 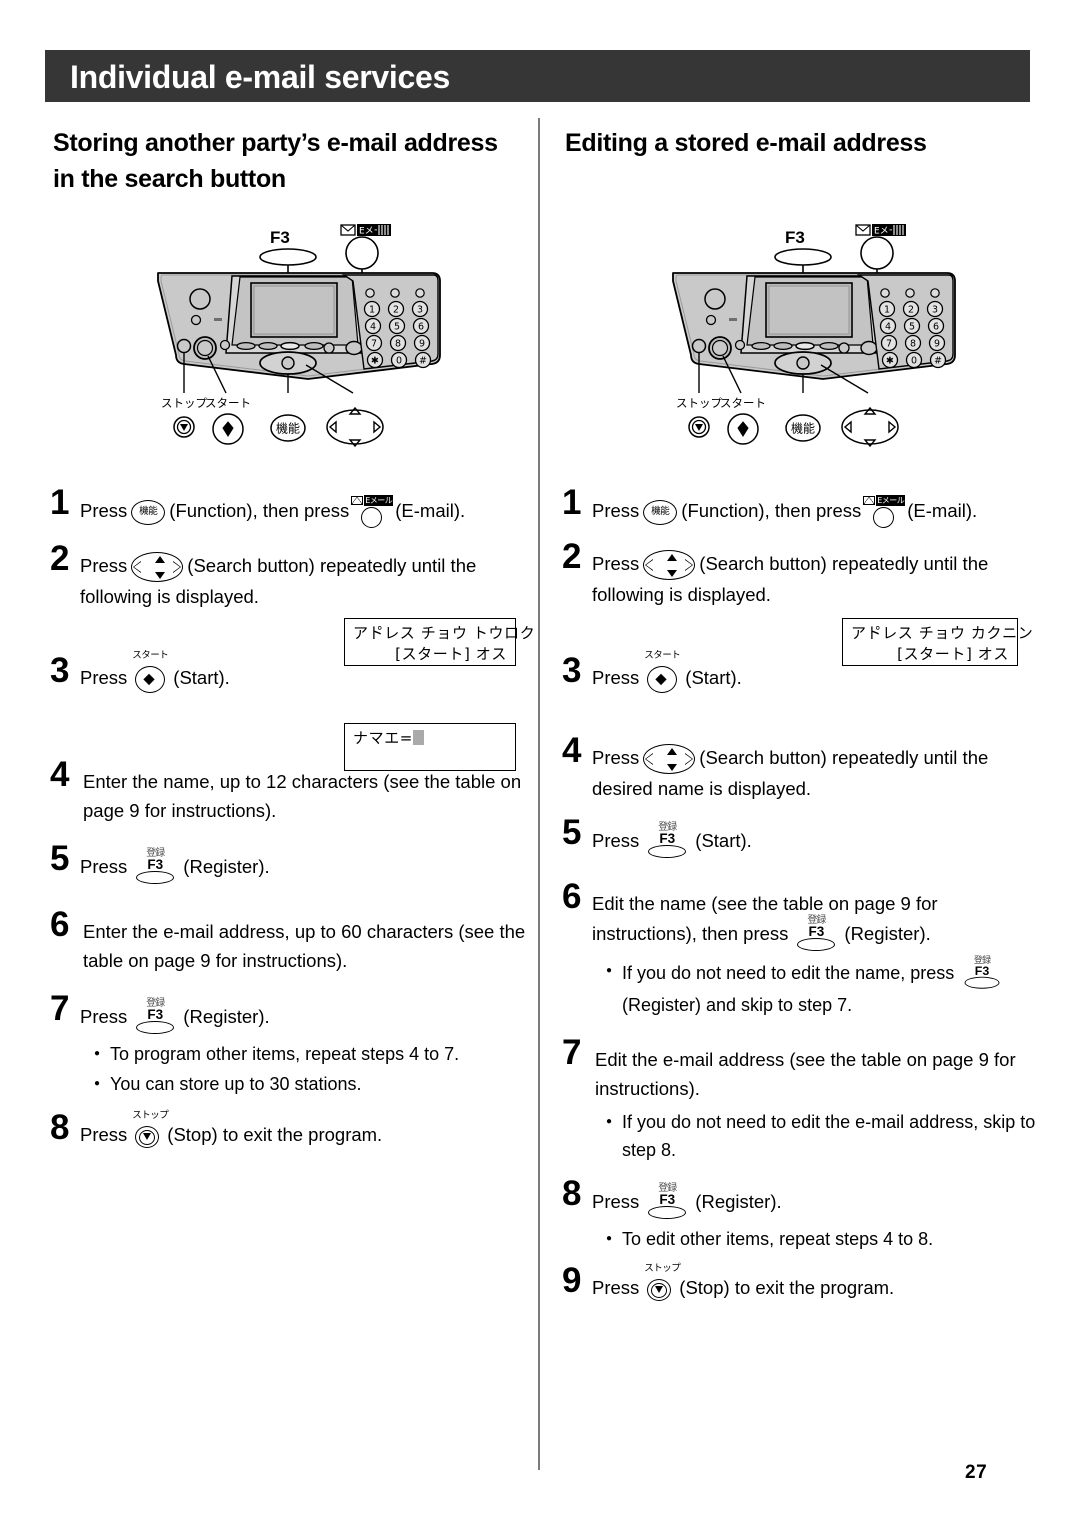 I want to click on svg-text: ストップ, so click(x=184, y=403).